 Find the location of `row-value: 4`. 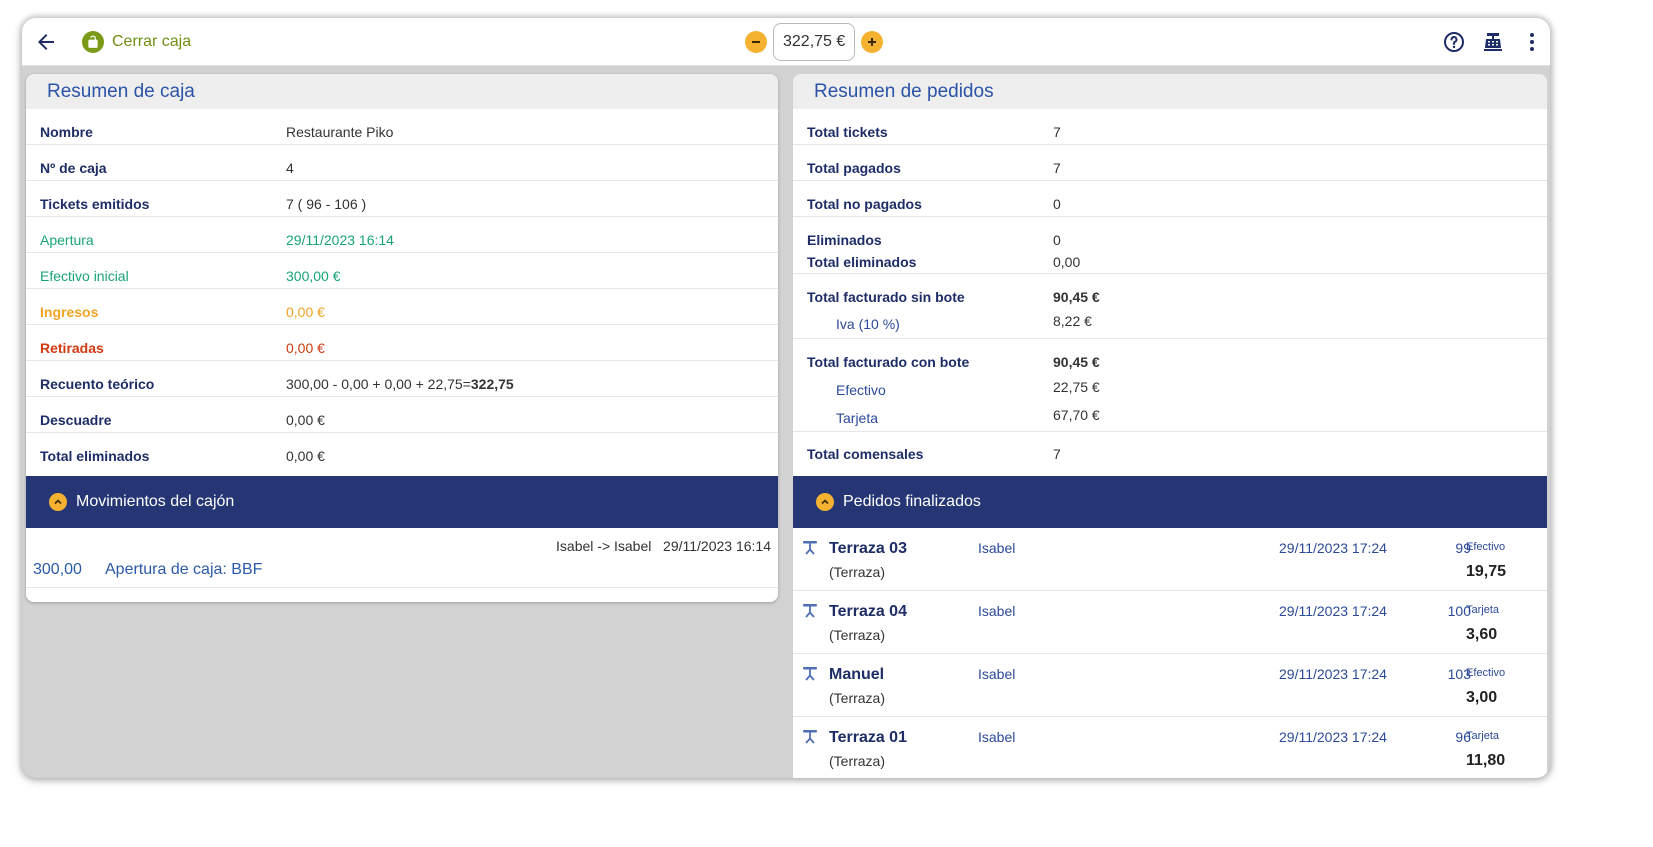

row-value: 4 is located at coordinates (290, 168).